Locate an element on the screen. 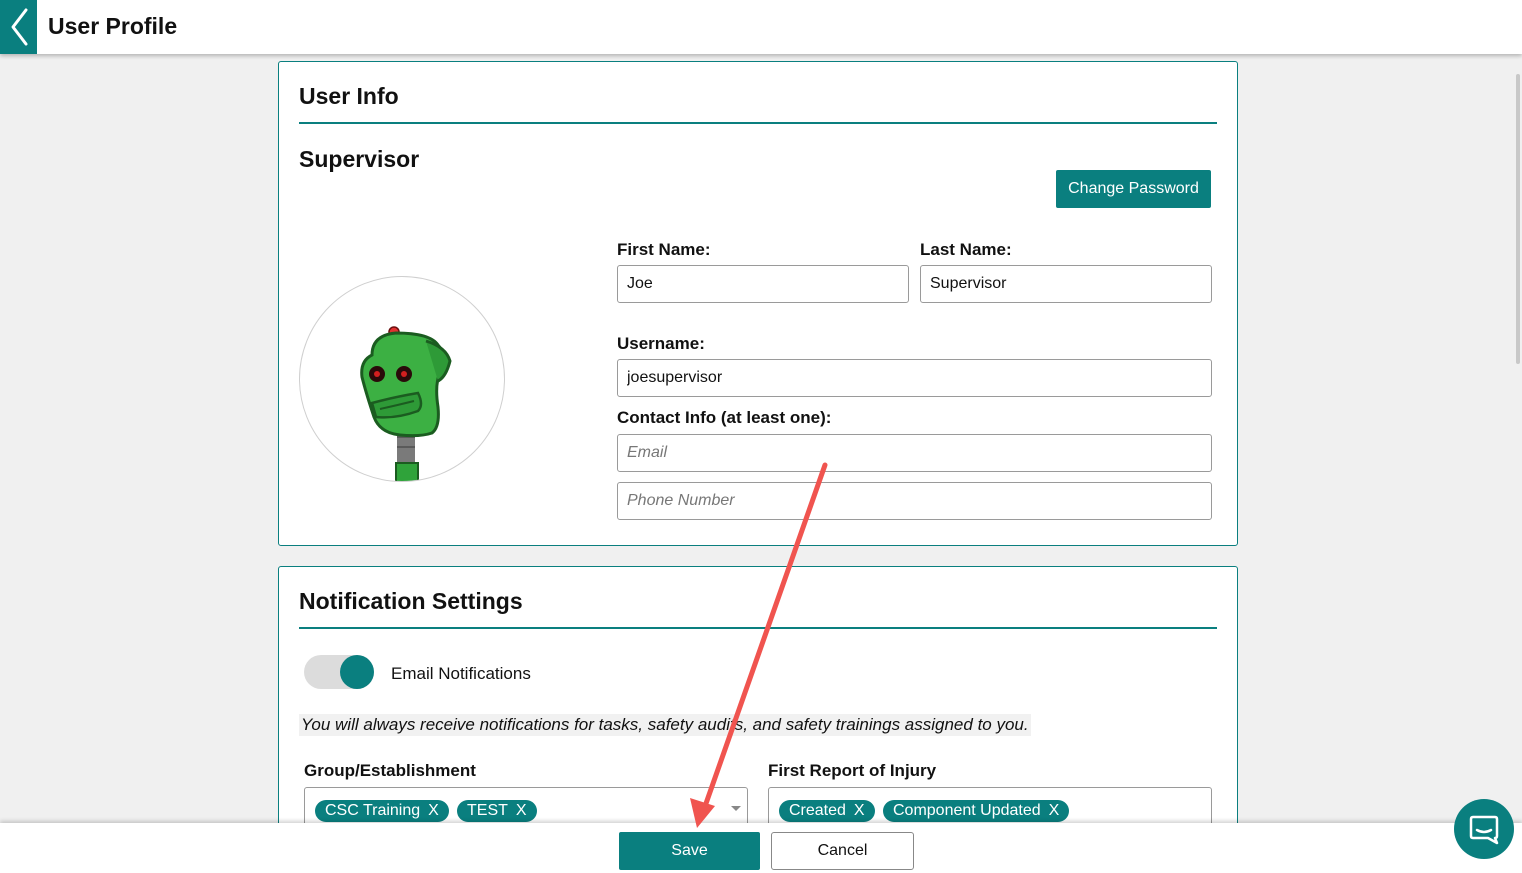 This screenshot has height=873, width=1522. first-name-input is located at coordinates (763, 284).